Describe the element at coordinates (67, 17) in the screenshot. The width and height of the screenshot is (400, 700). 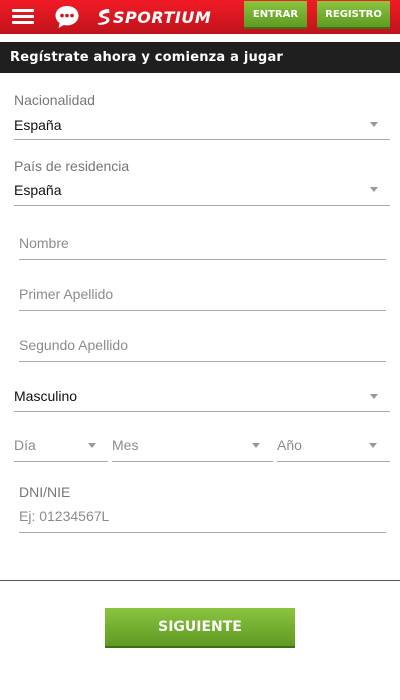
I see `chat-bubble-icon` at that location.